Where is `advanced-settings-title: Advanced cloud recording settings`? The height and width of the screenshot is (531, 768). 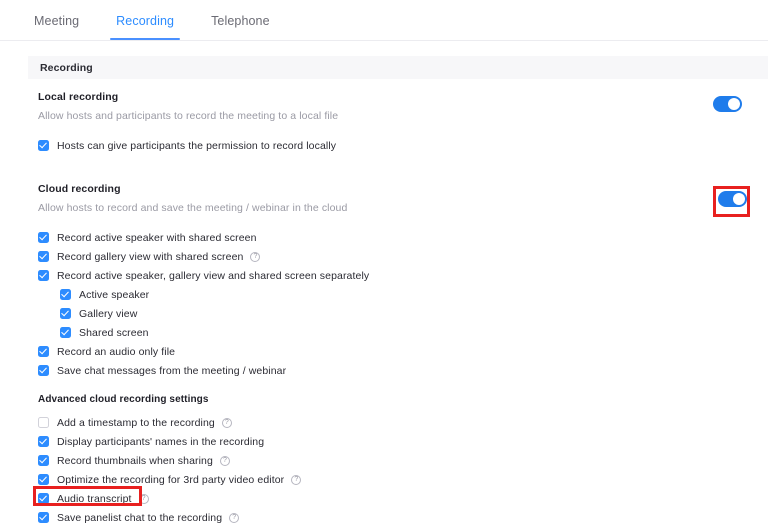 advanced-settings-title: Advanced cloud recording settings is located at coordinates (123, 399).